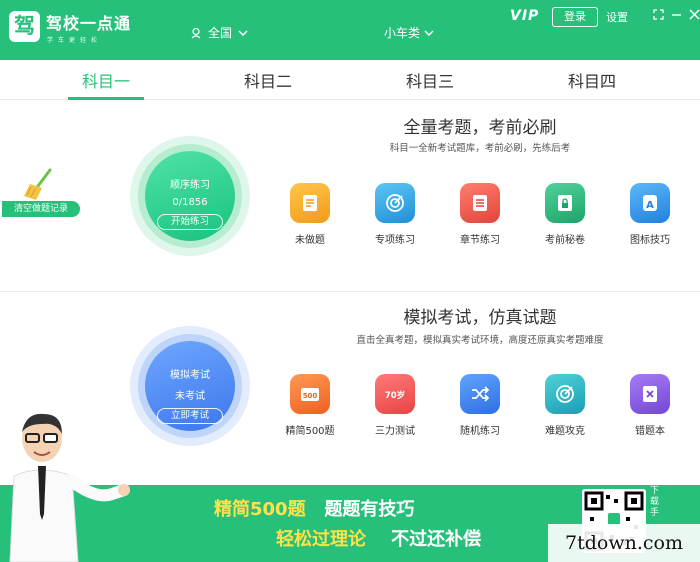  I want to click on random-practice-label: 随机练习, so click(480, 431).